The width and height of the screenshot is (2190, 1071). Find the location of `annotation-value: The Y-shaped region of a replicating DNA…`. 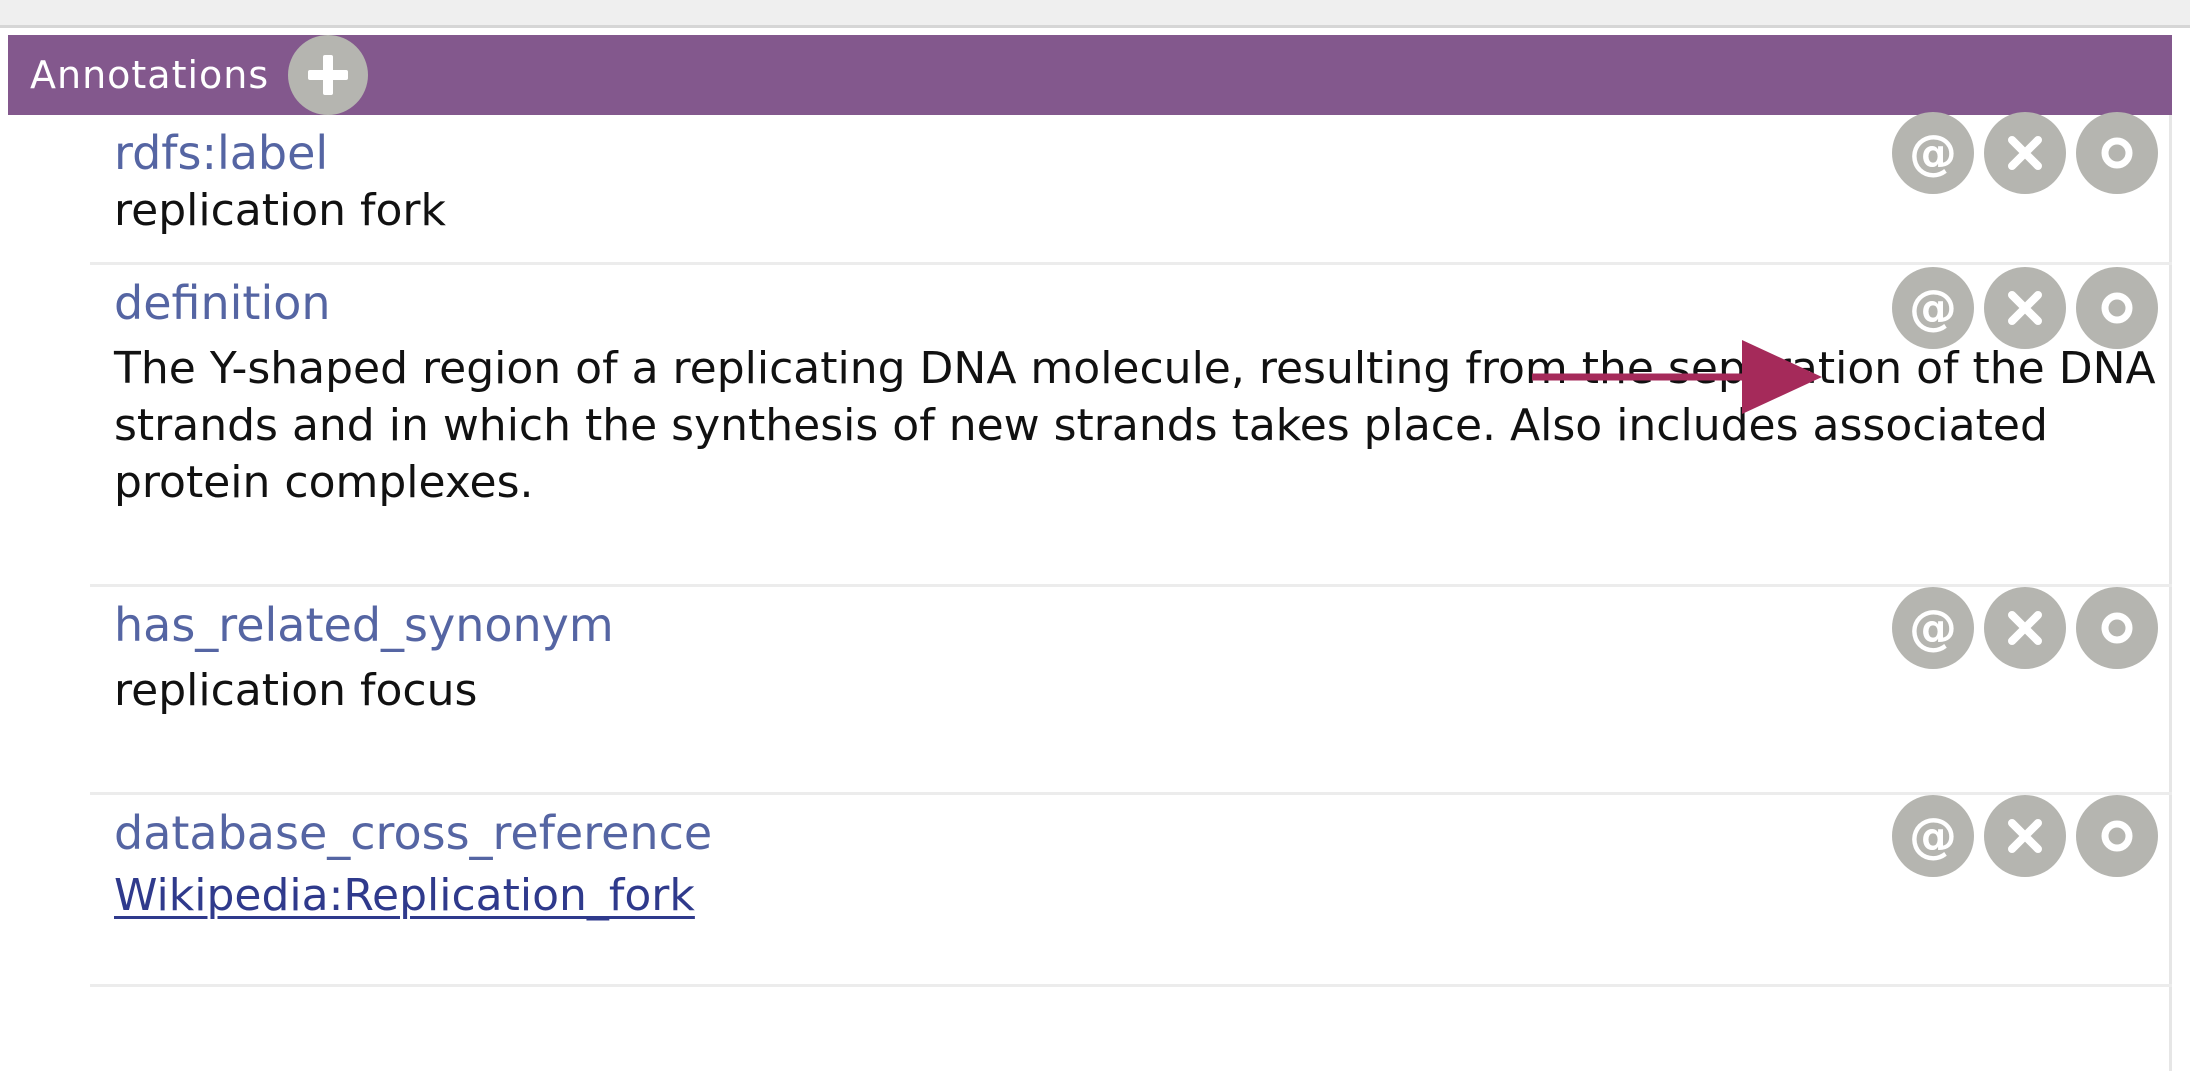

annotation-value: The Y-shaped region of a replicating DNA… is located at coordinates (1135, 425).